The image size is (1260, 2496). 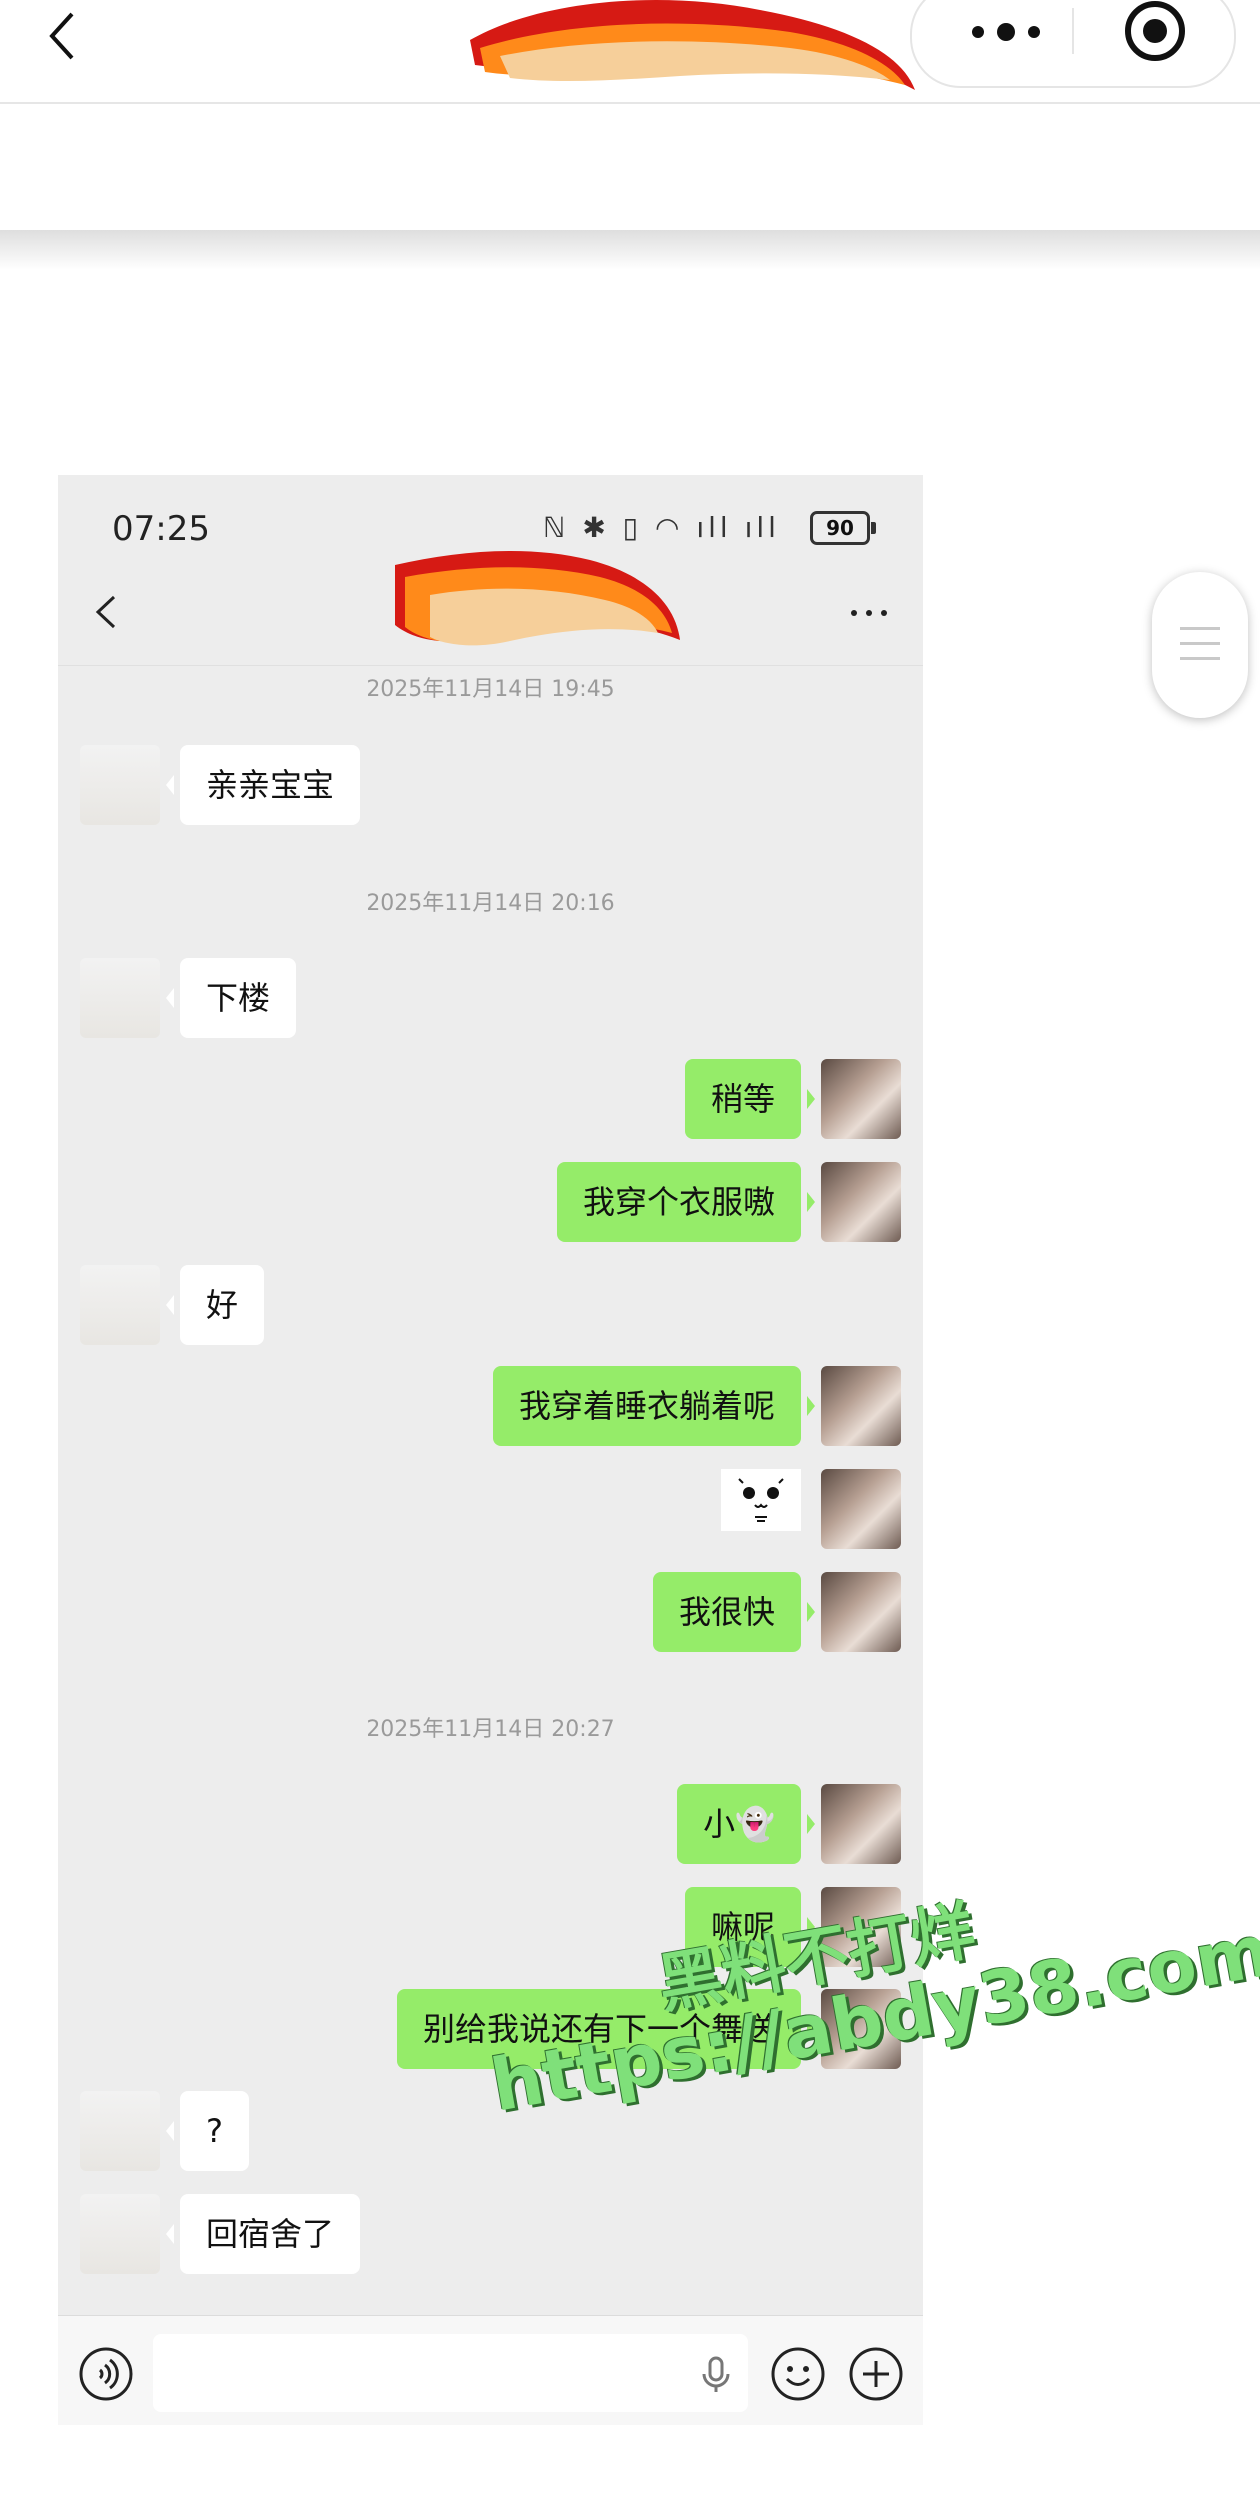 What do you see at coordinates (490, 903) in the screenshot?
I see `timestamp: 2025年11月14日 20:16` at bounding box center [490, 903].